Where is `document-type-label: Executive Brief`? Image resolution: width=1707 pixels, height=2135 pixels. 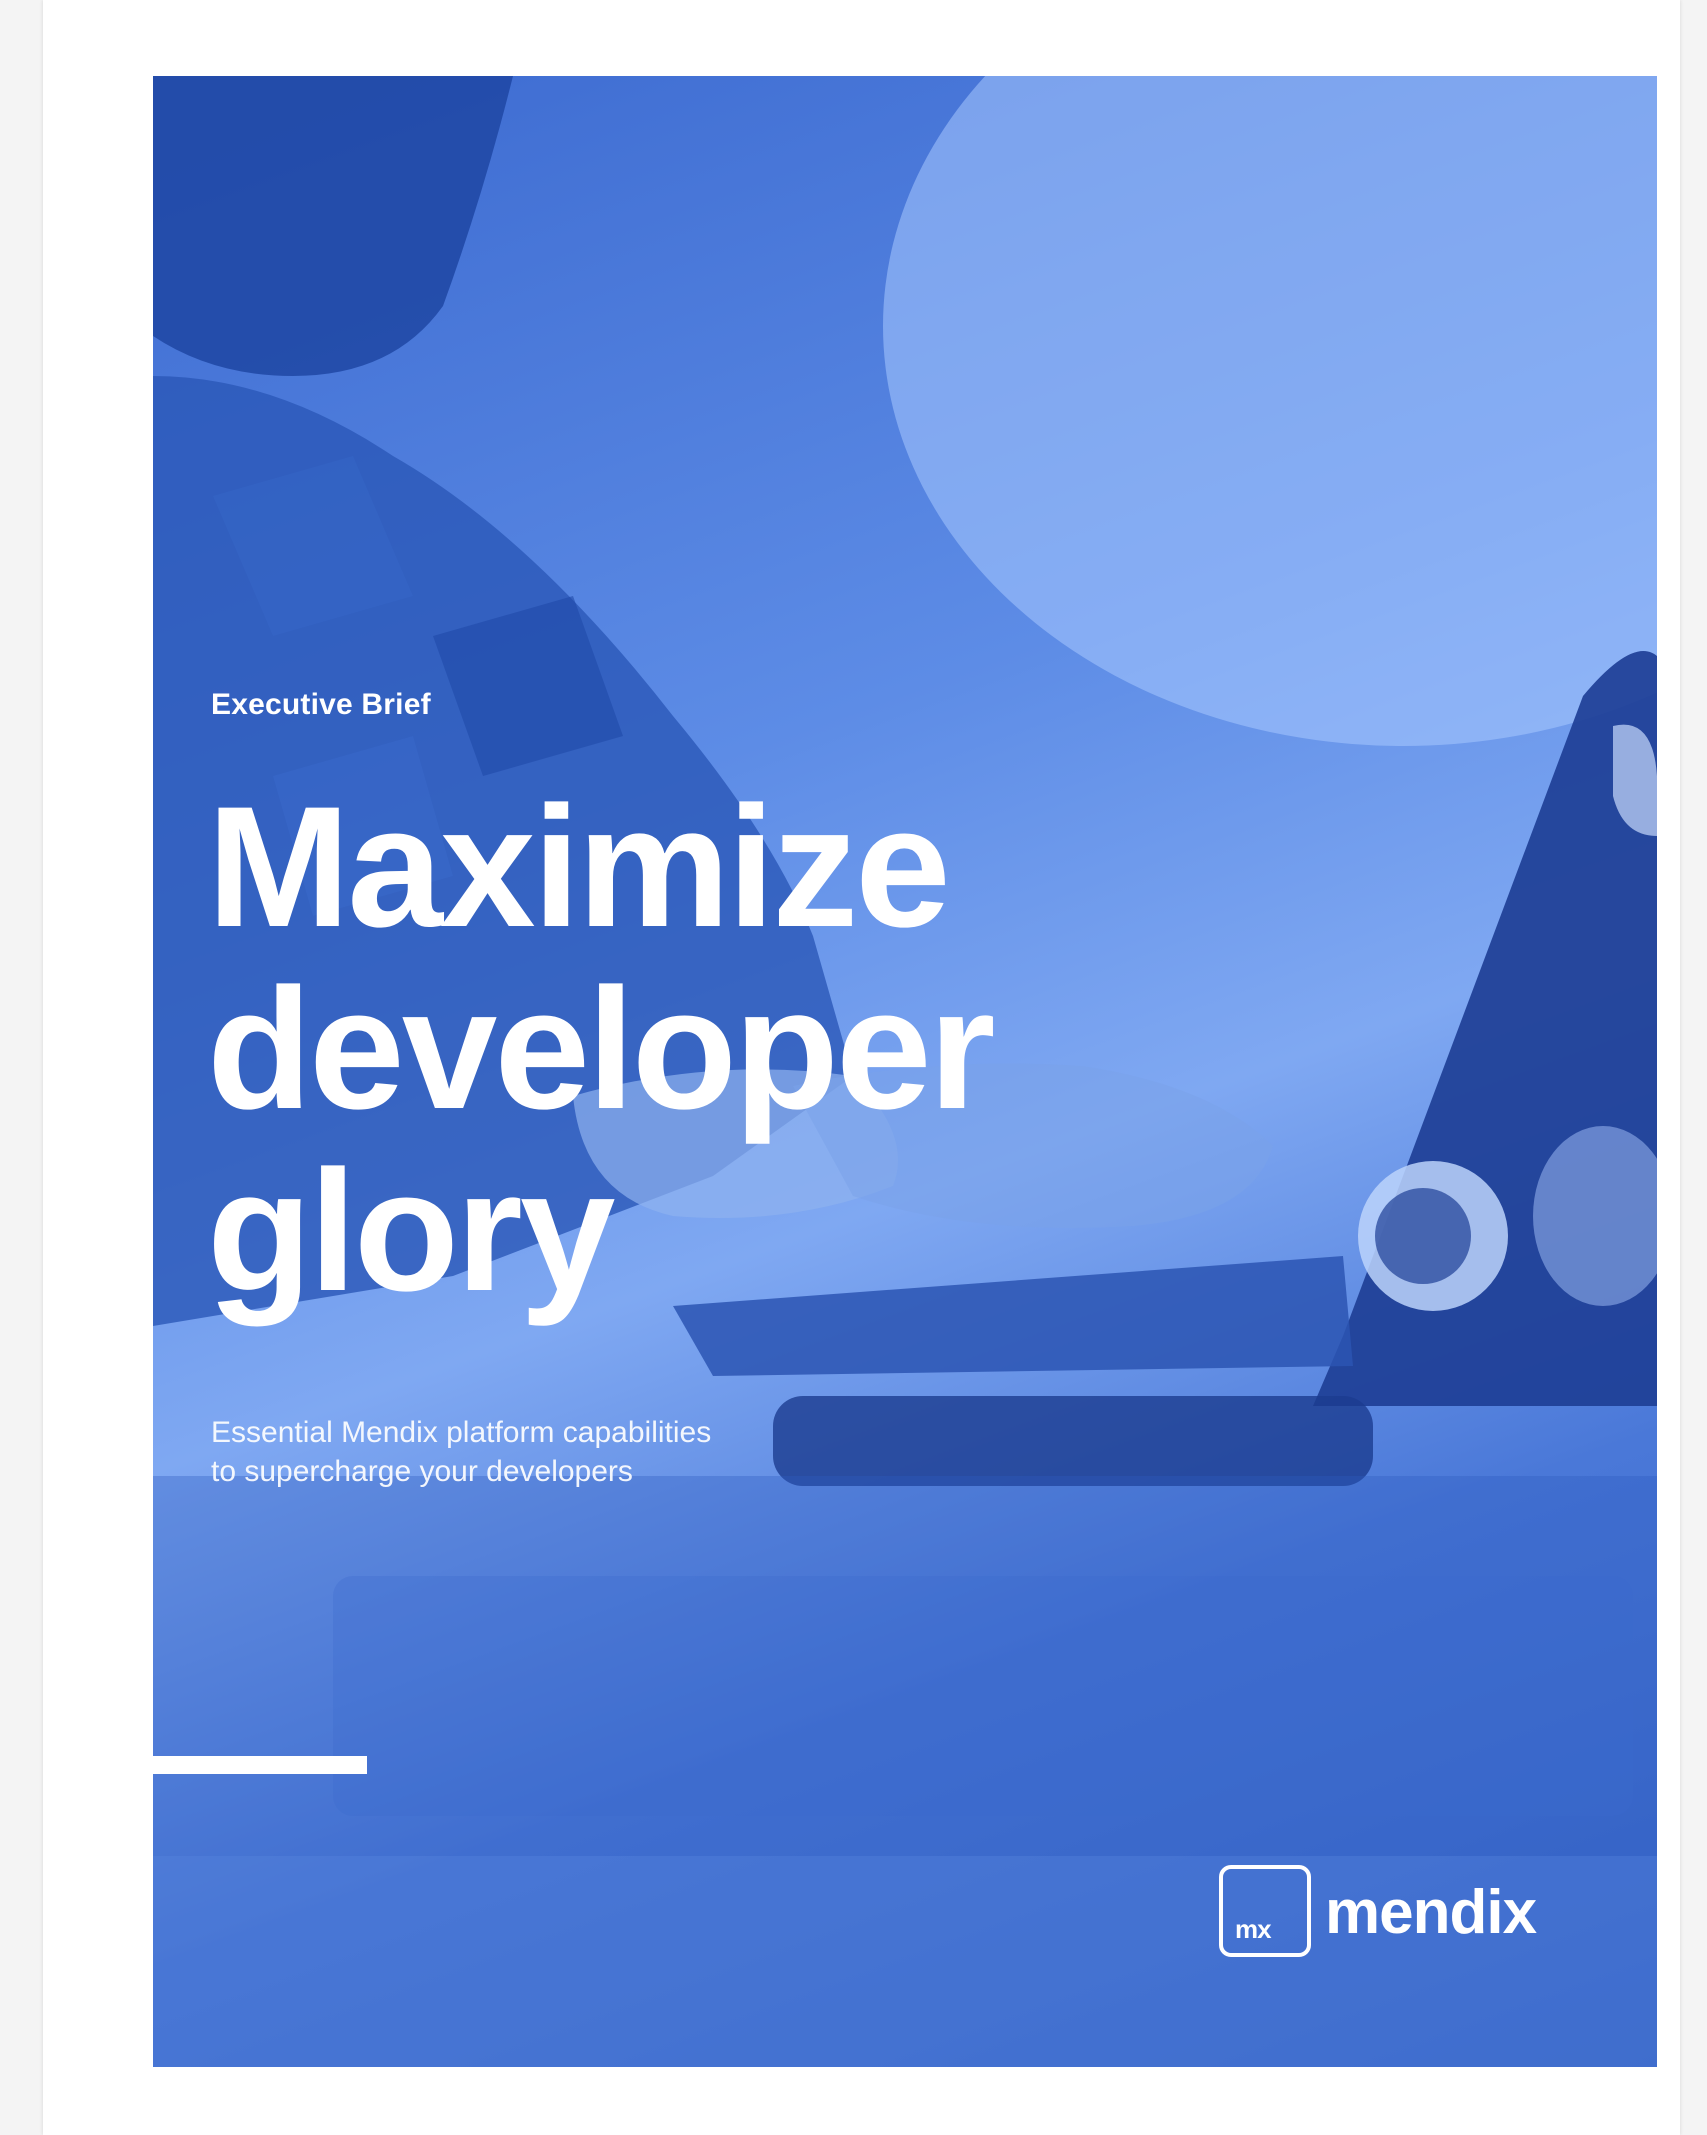 document-type-label: Executive Brief is located at coordinates (321, 704).